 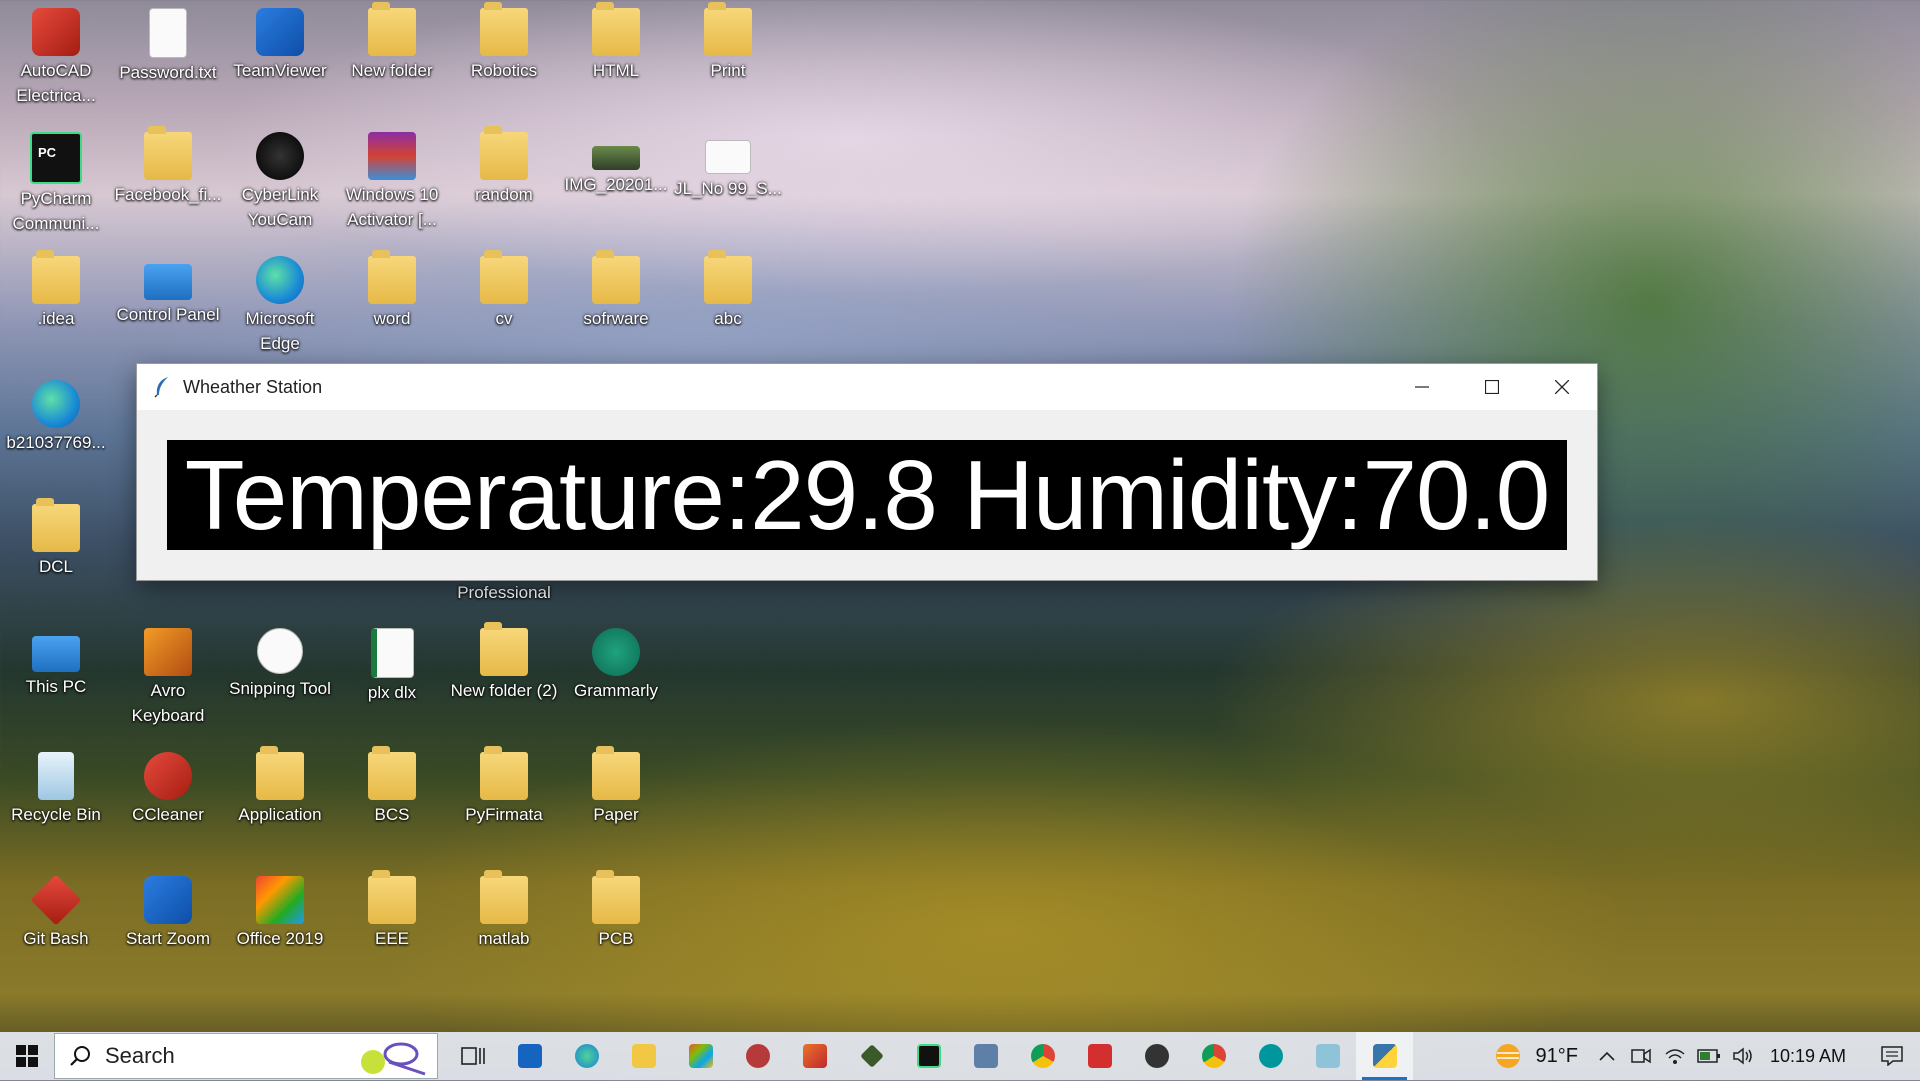 What do you see at coordinates (168, 674) in the screenshot?
I see `desktop-icon-avro: Avro Keyboard` at bounding box center [168, 674].